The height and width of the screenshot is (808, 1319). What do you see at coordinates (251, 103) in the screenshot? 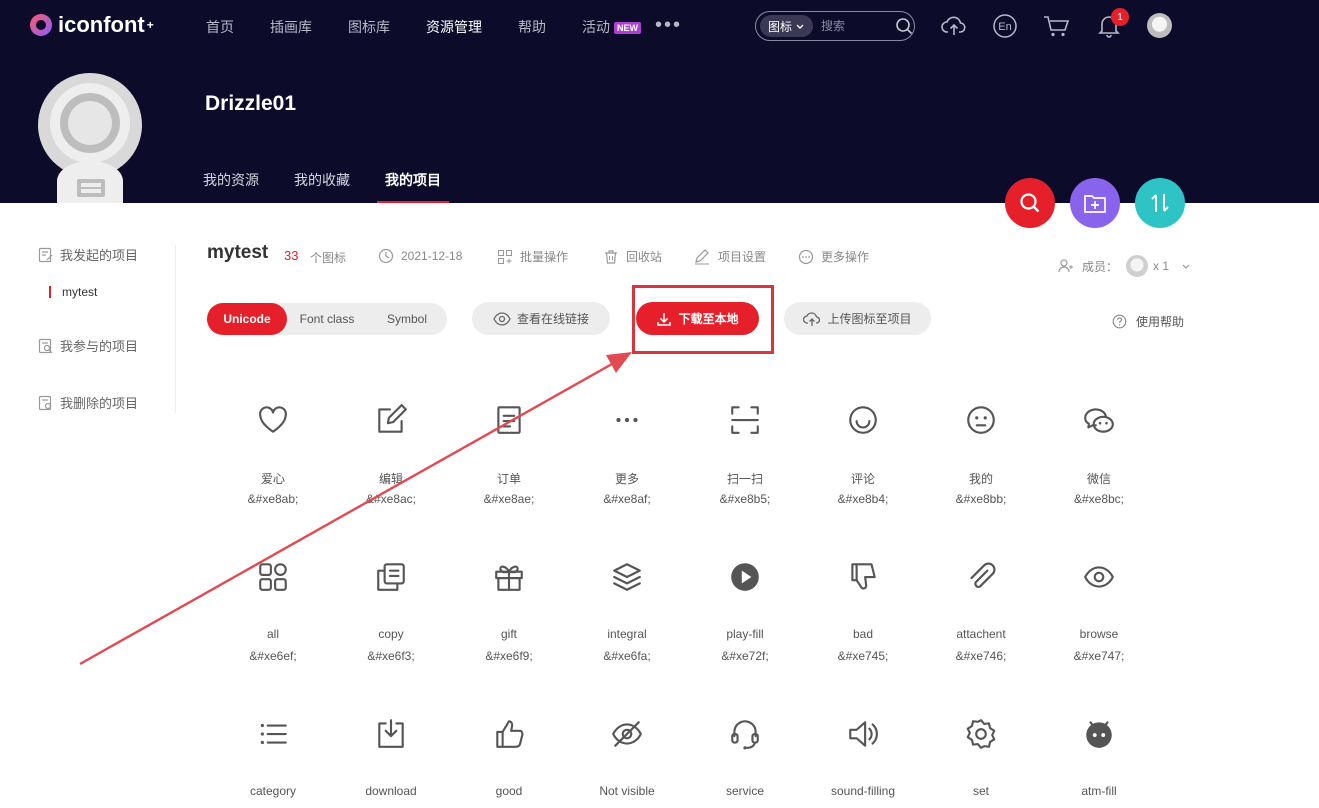
I see `username: Drizzle01` at bounding box center [251, 103].